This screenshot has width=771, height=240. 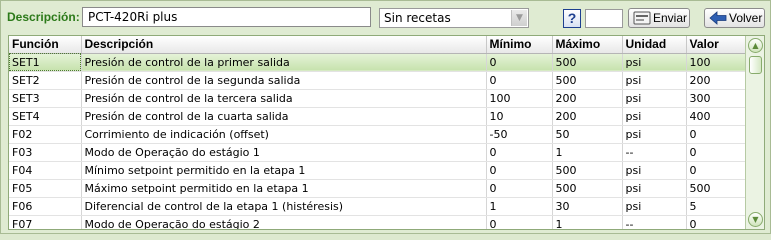 I want to click on cell-value: 5, so click(x=716, y=206).